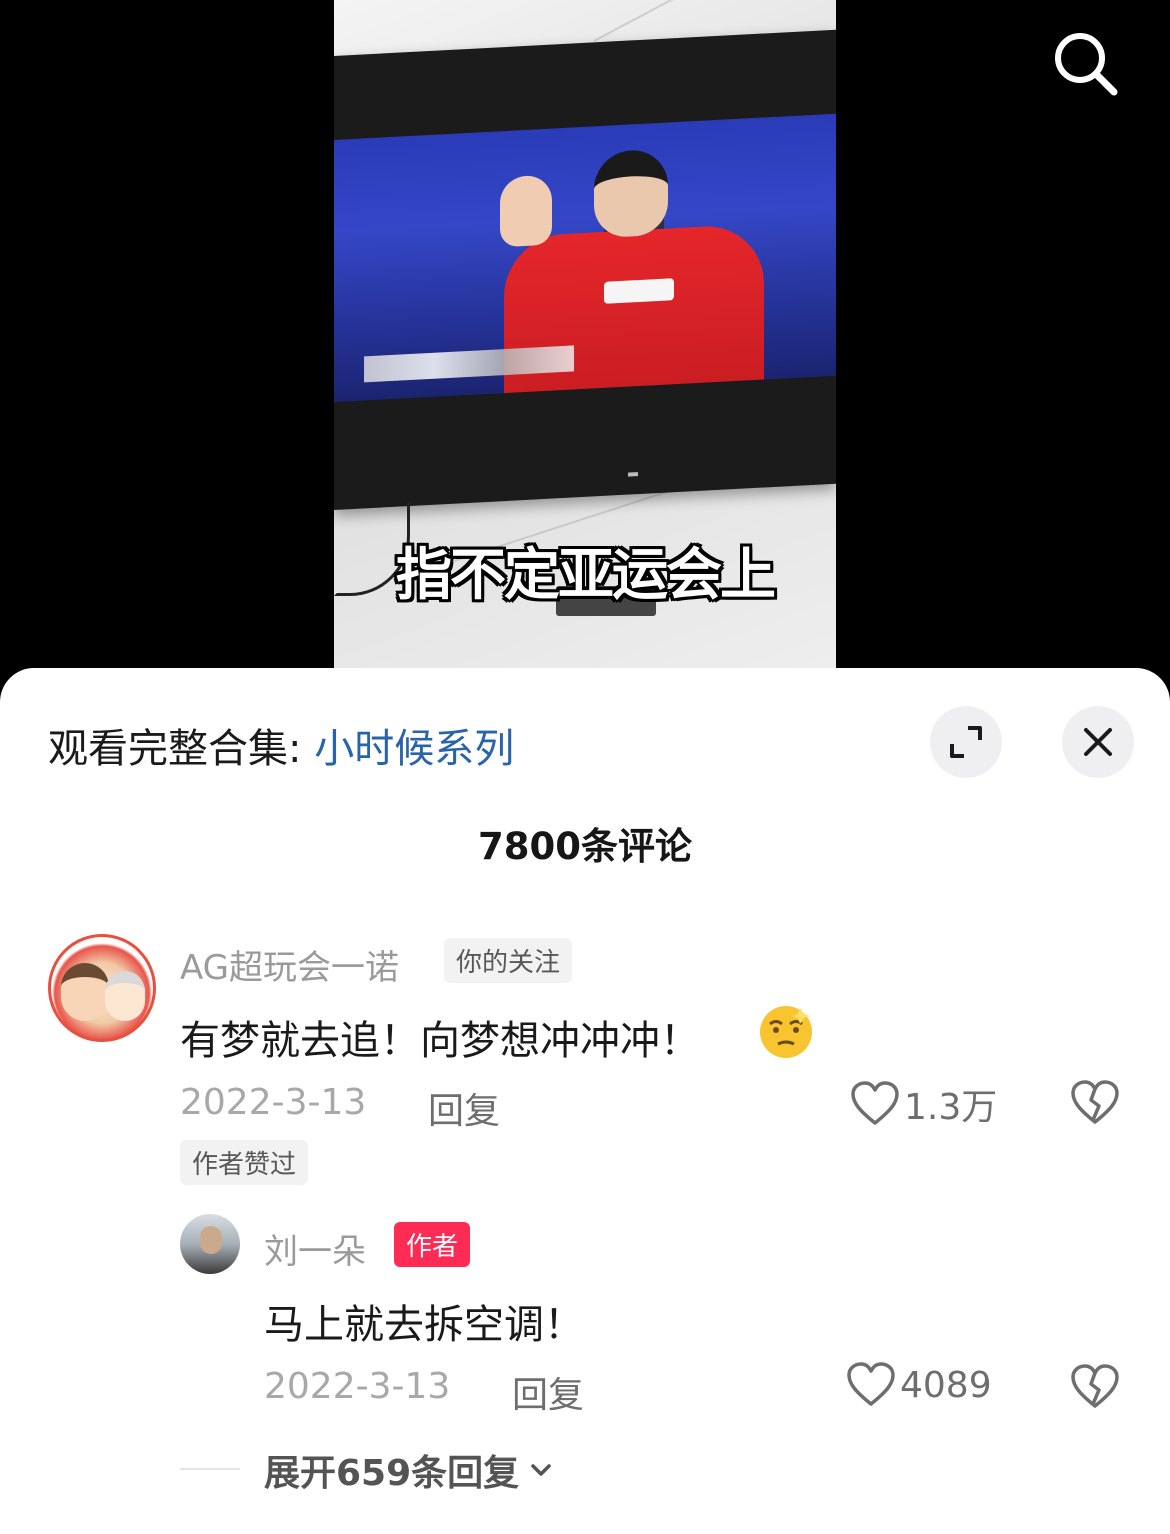  I want to click on fullscreen-button, so click(966, 742).